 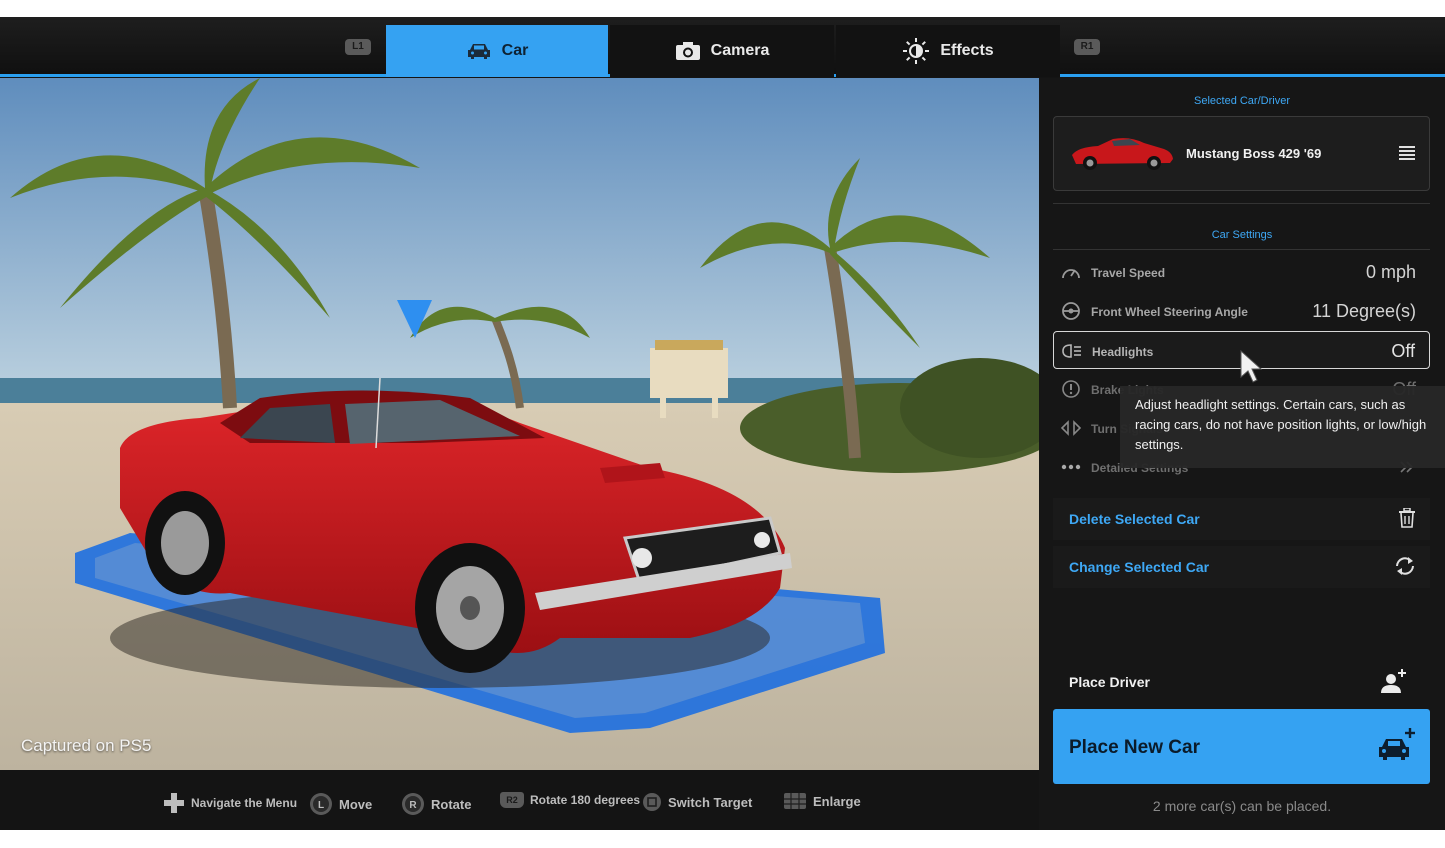 What do you see at coordinates (916, 51) in the screenshot?
I see `sun-icon` at bounding box center [916, 51].